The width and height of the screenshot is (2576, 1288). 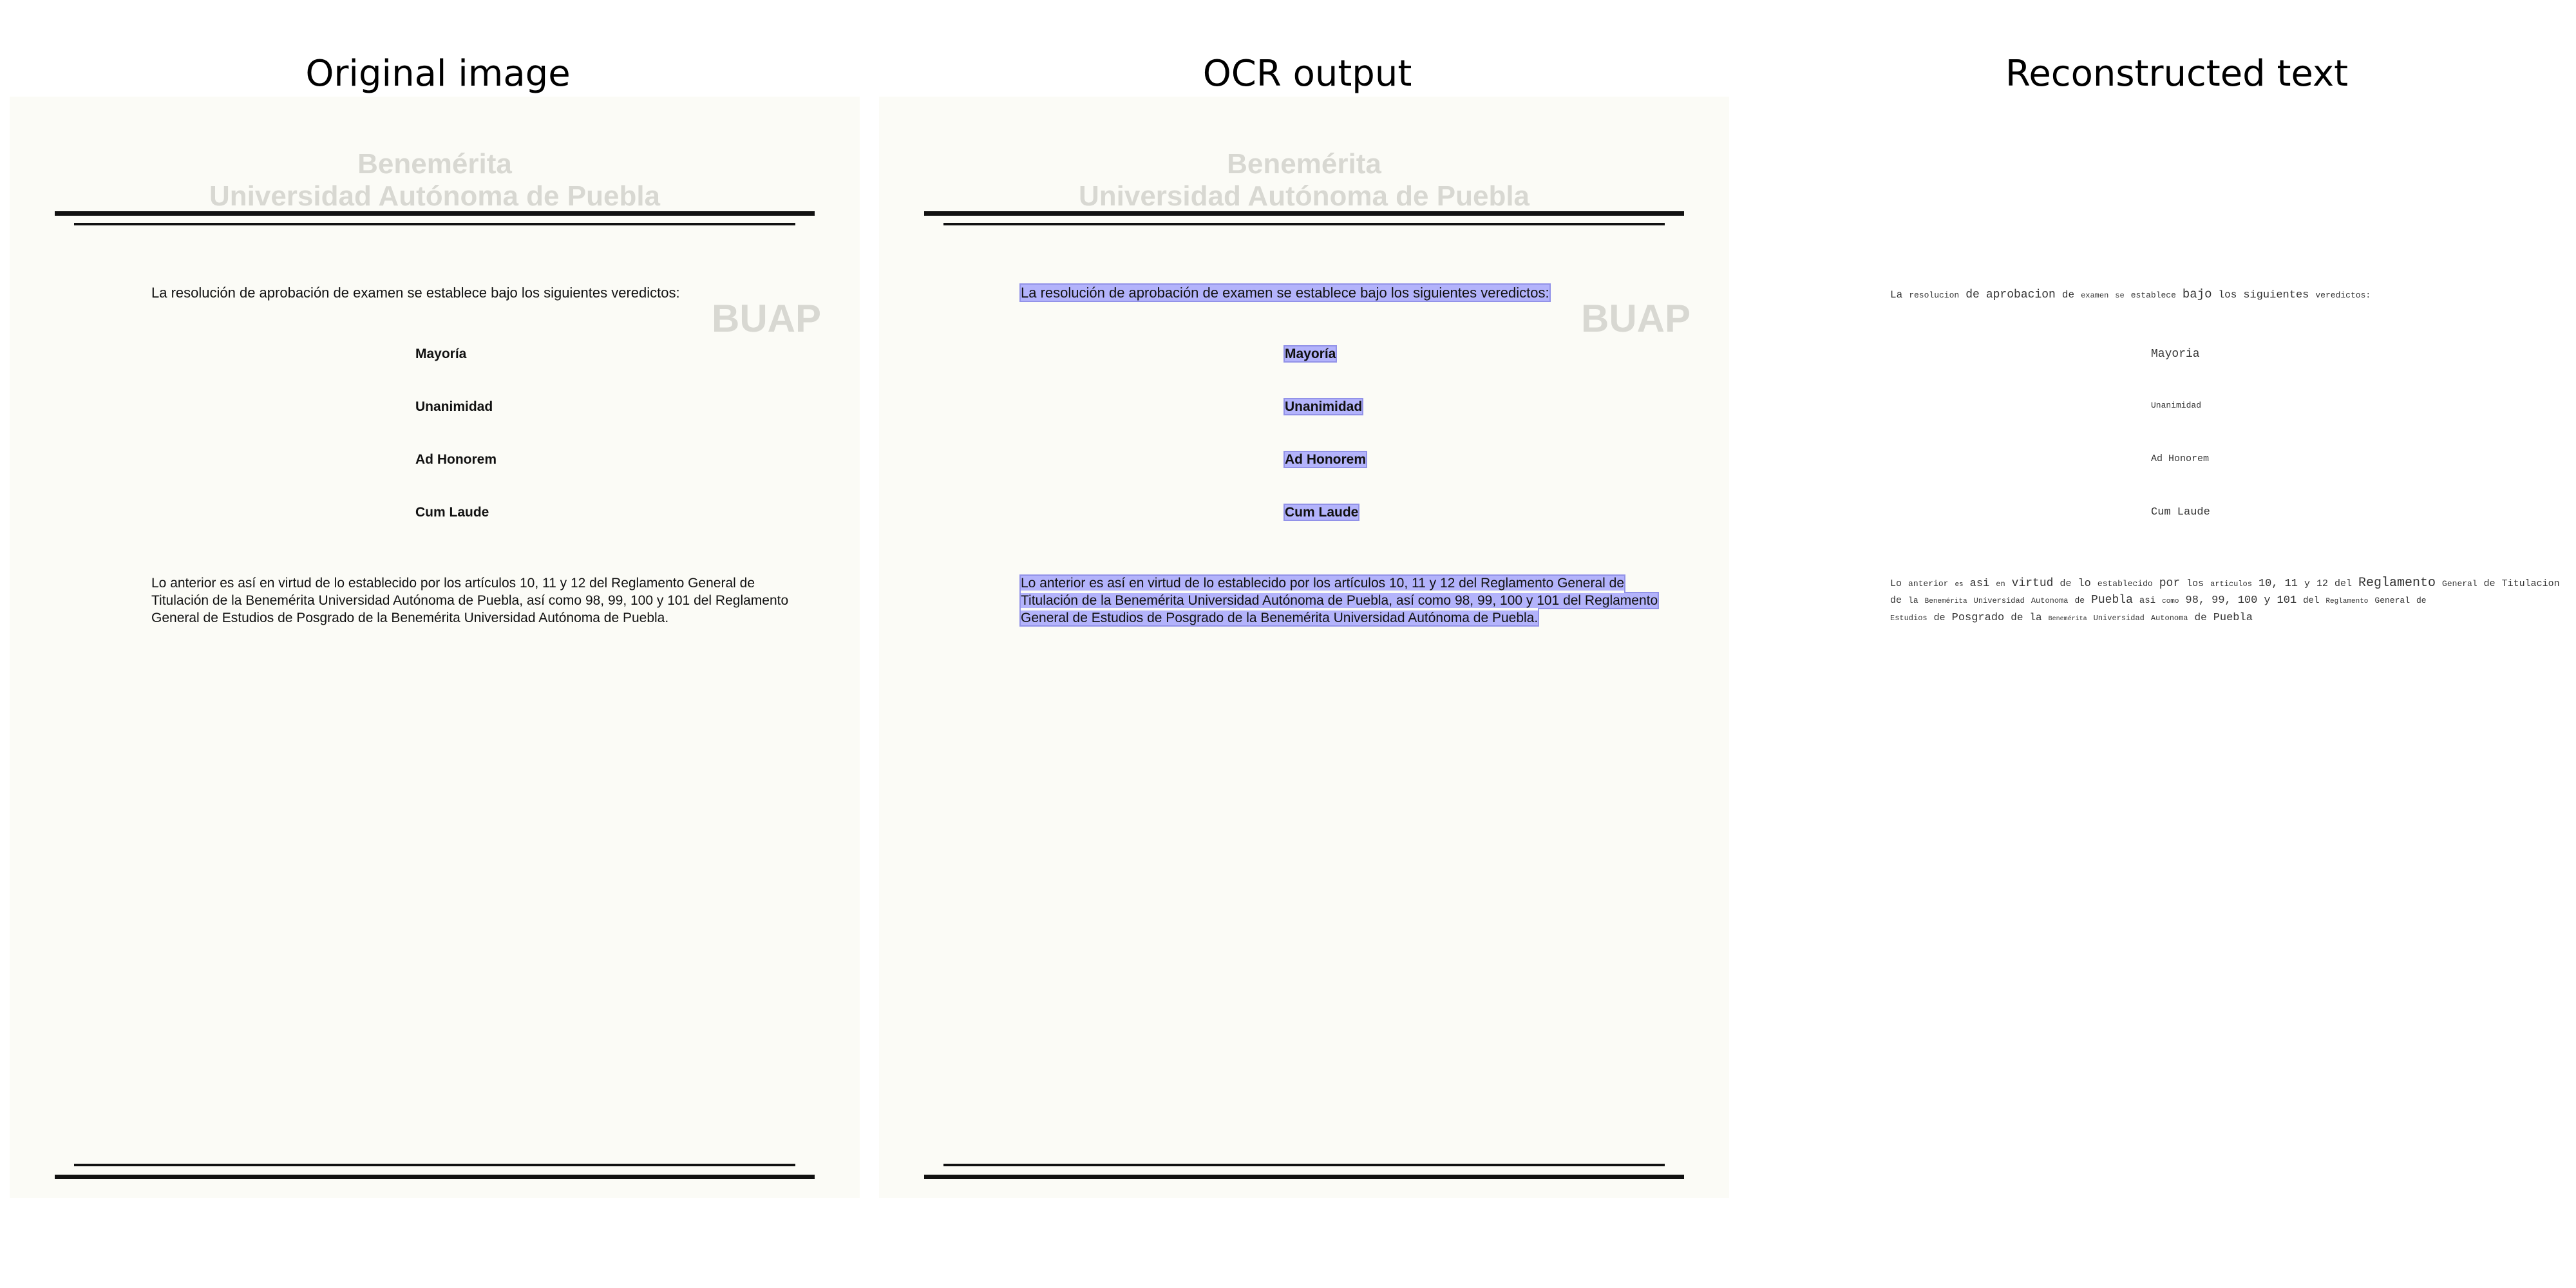 I want to click on recon-verdict-mayoria: Mayoria, so click(x=2175, y=354).